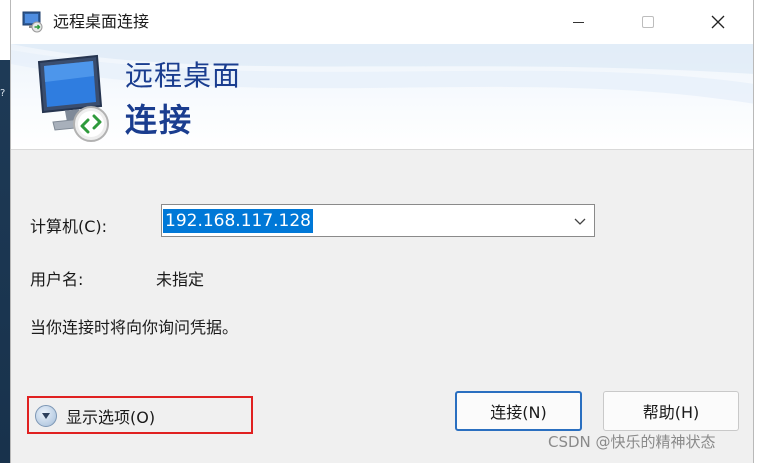 The width and height of the screenshot is (763, 463). Describe the element at coordinates (238, 221) in the screenshot. I see `computer-input: 192.168.117.128` at that location.